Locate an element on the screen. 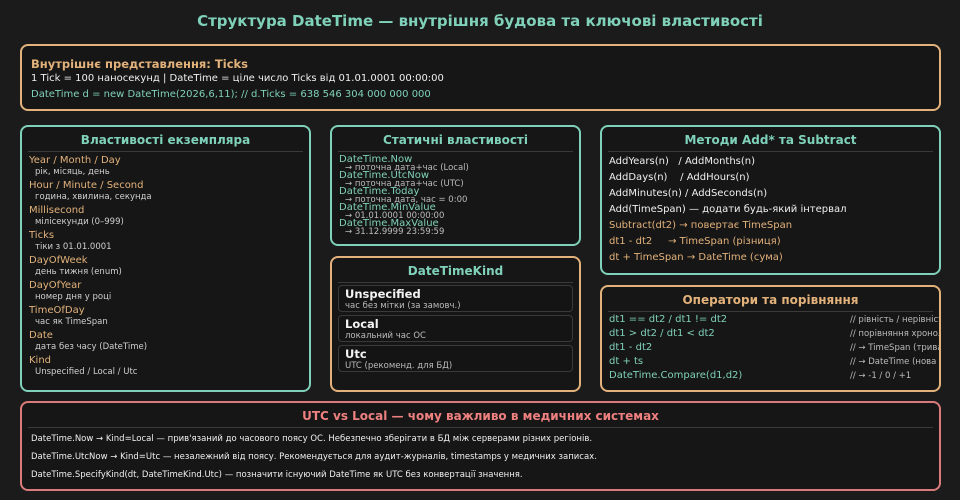  property-name: Millisecond is located at coordinates (57, 210).